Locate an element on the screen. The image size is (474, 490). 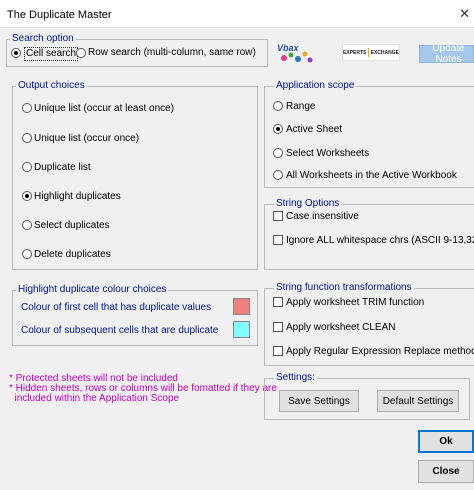
scope-label-range: Range is located at coordinates (300, 107).